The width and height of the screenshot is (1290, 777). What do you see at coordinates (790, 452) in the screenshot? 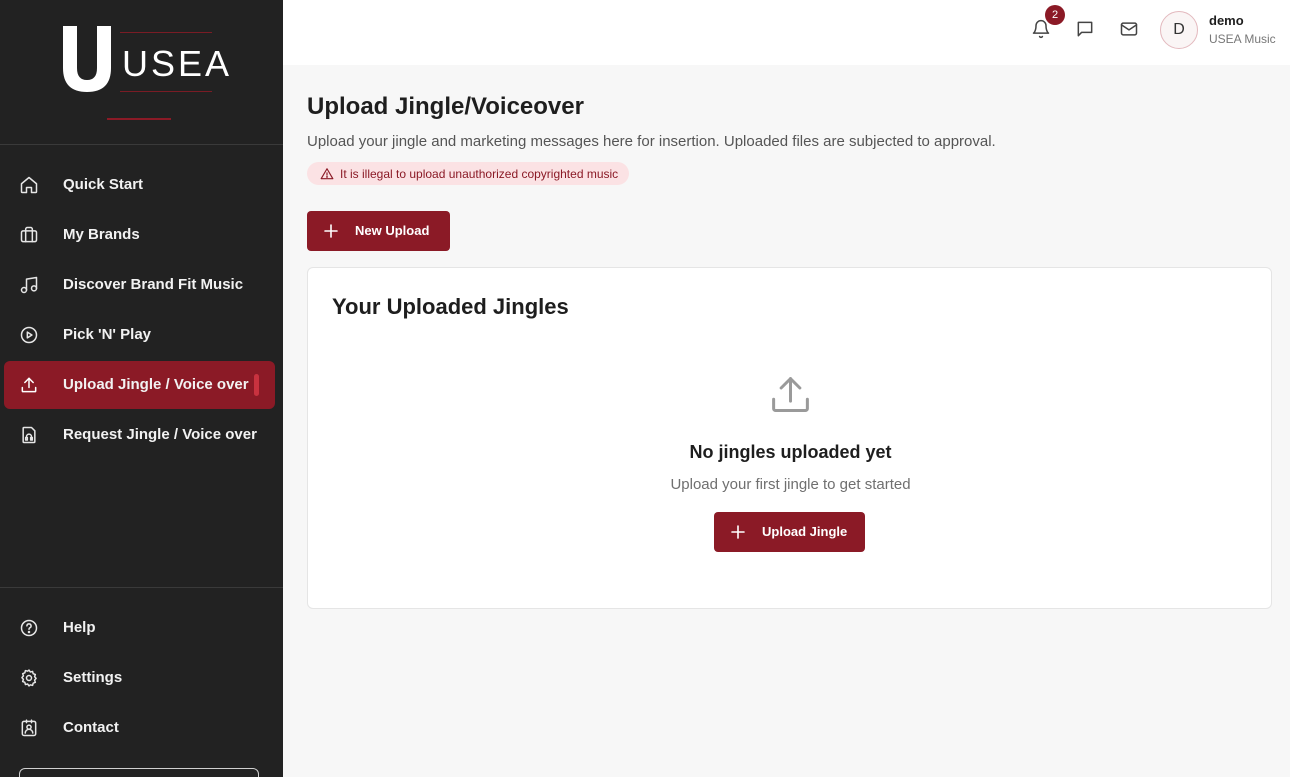
I see `empty-state-title: No jingles uploaded yet` at bounding box center [790, 452].